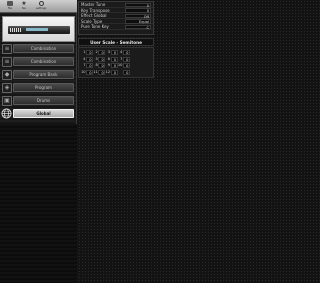 The image size is (320, 283). I want to click on pure-tone-key-field: C, so click(138, 27).